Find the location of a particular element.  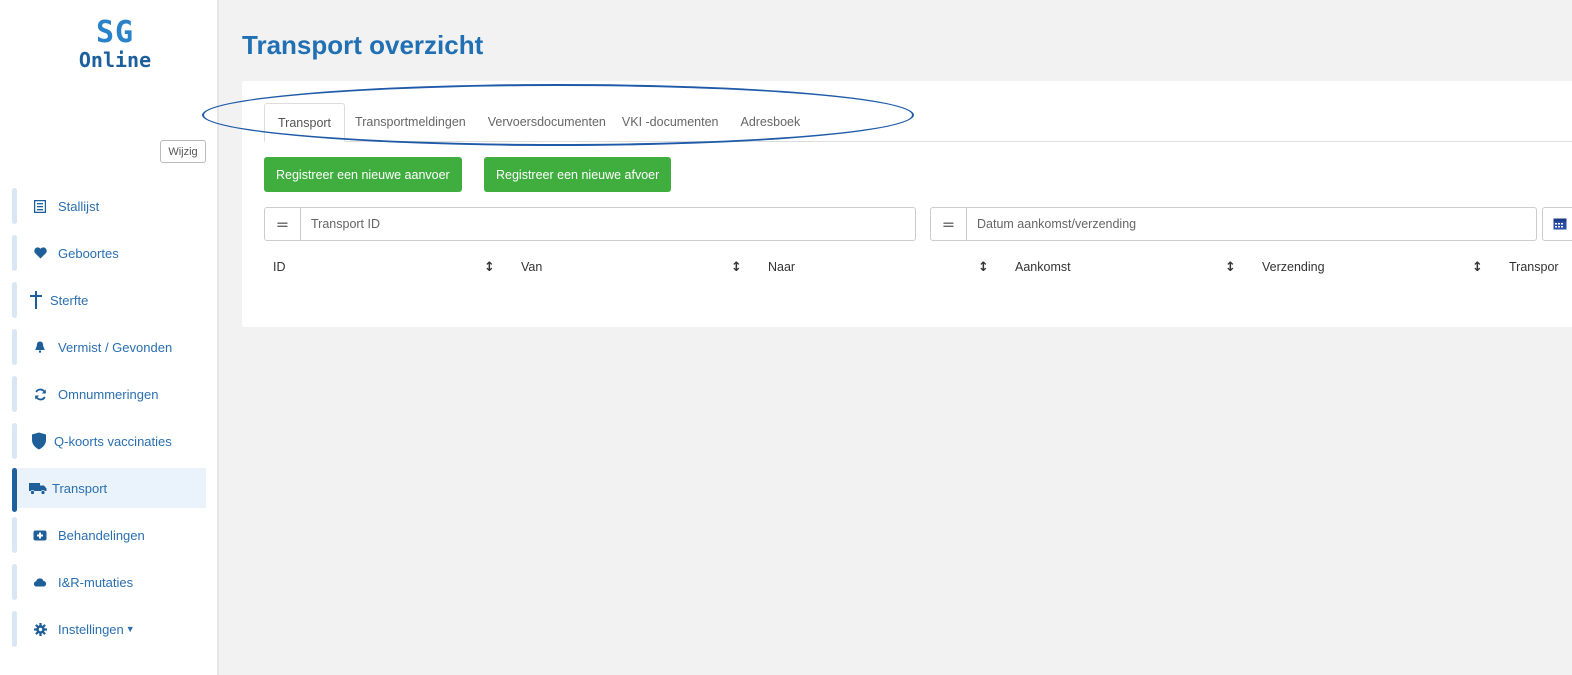

sidebar-item-q-koorts-vaccinaties: Q-koorts vaccinaties is located at coordinates (109, 441).